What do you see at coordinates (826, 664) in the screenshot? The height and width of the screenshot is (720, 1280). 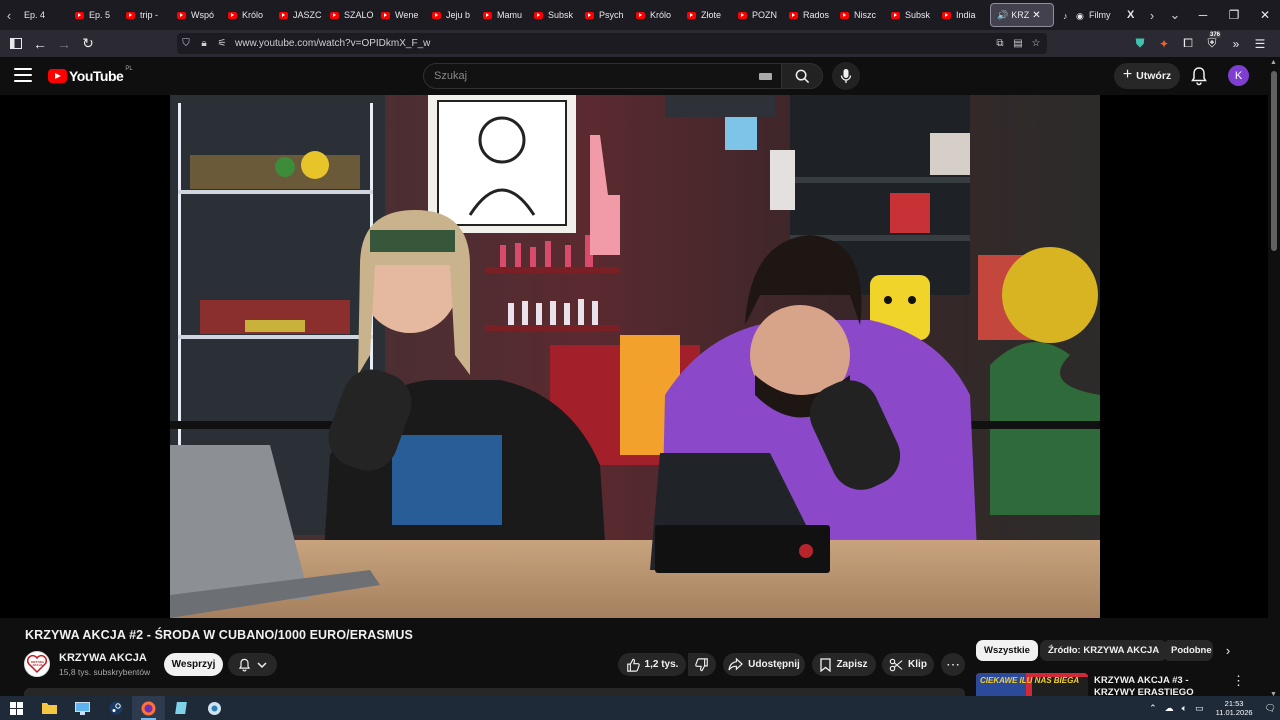 I see `save-bookmark-icon` at bounding box center [826, 664].